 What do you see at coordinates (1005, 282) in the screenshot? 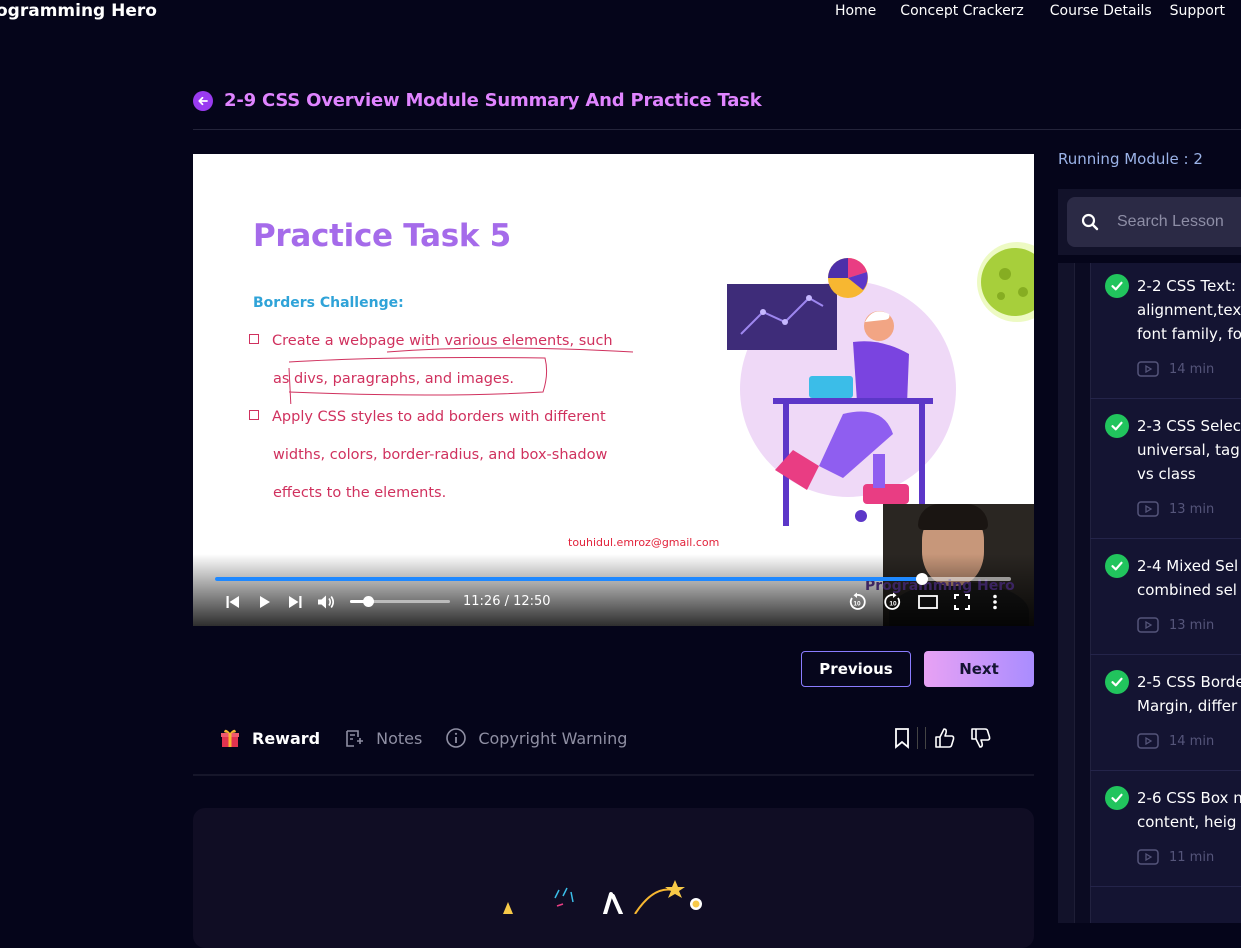
I see `planet-illustration` at bounding box center [1005, 282].